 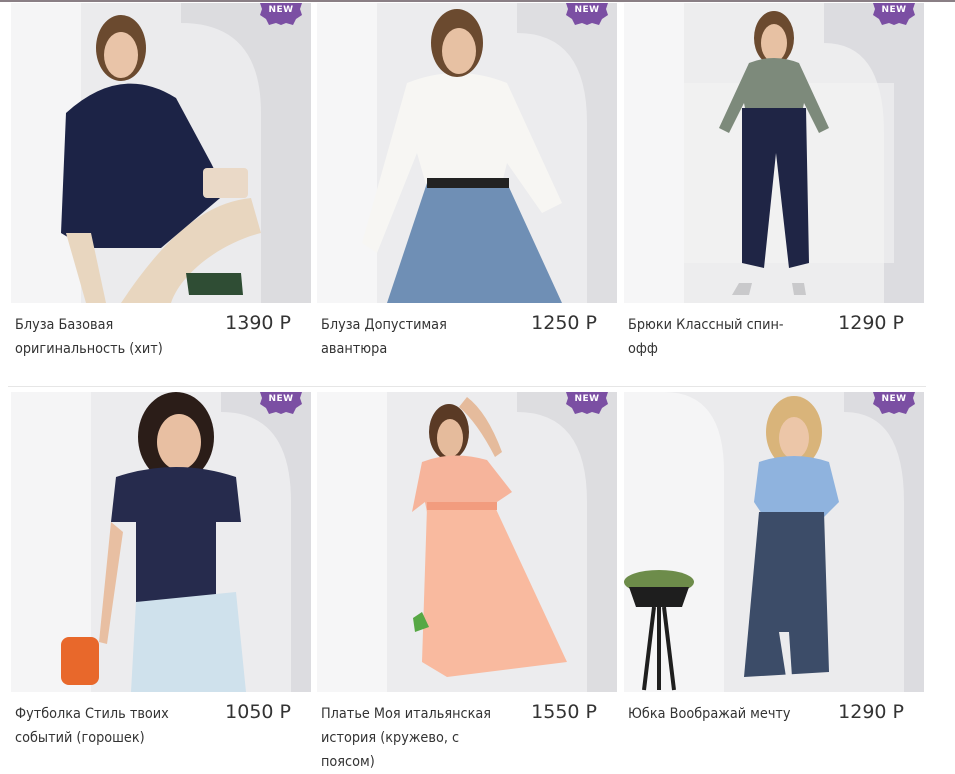 What do you see at coordinates (107, 726) in the screenshot?
I see `product-name: Футболка Стиль твоих событий (горошек)` at bounding box center [107, 726].